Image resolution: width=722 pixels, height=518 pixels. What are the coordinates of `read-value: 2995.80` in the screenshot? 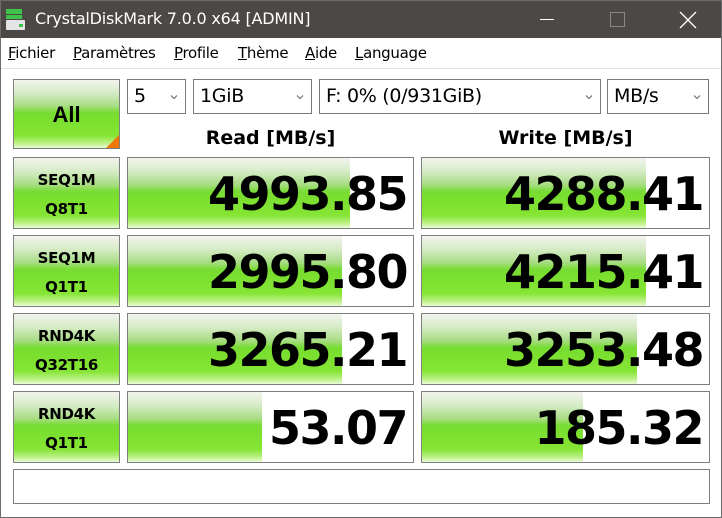 It's located at (308, 272).